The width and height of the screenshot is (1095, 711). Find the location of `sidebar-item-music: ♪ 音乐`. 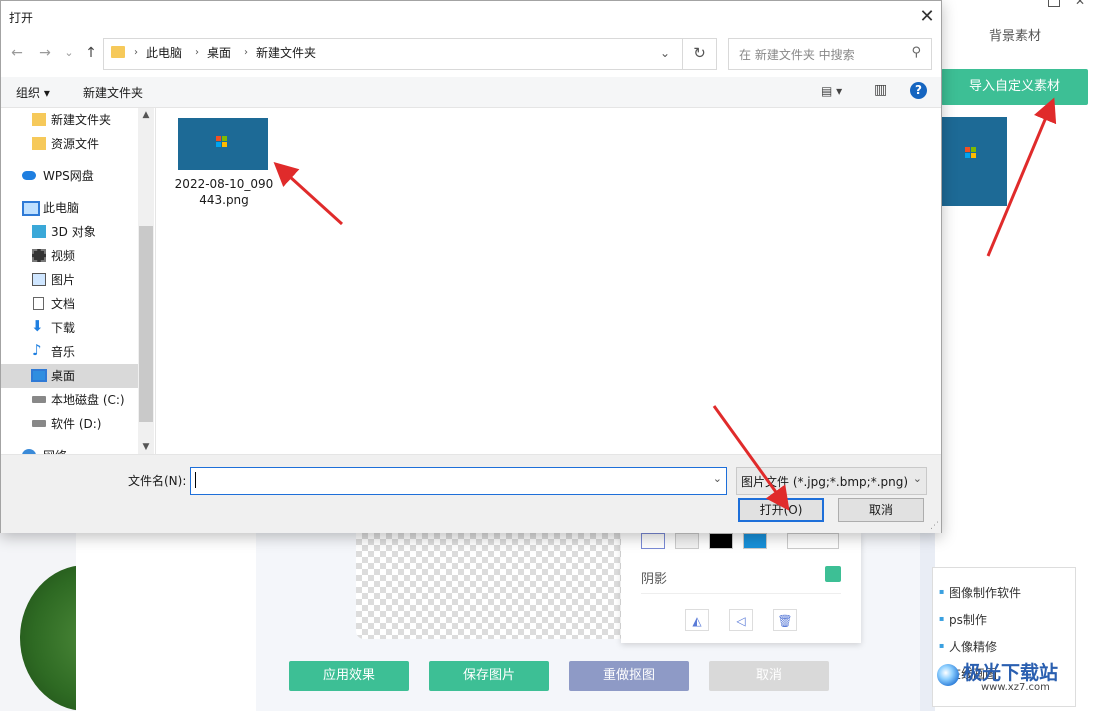

sidebar-item-music: ♪ 音乐 is located at coordinates (69, 352).